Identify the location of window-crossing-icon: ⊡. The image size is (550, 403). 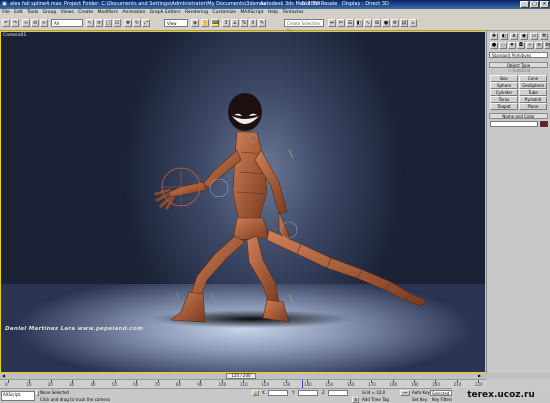
(117, 23).